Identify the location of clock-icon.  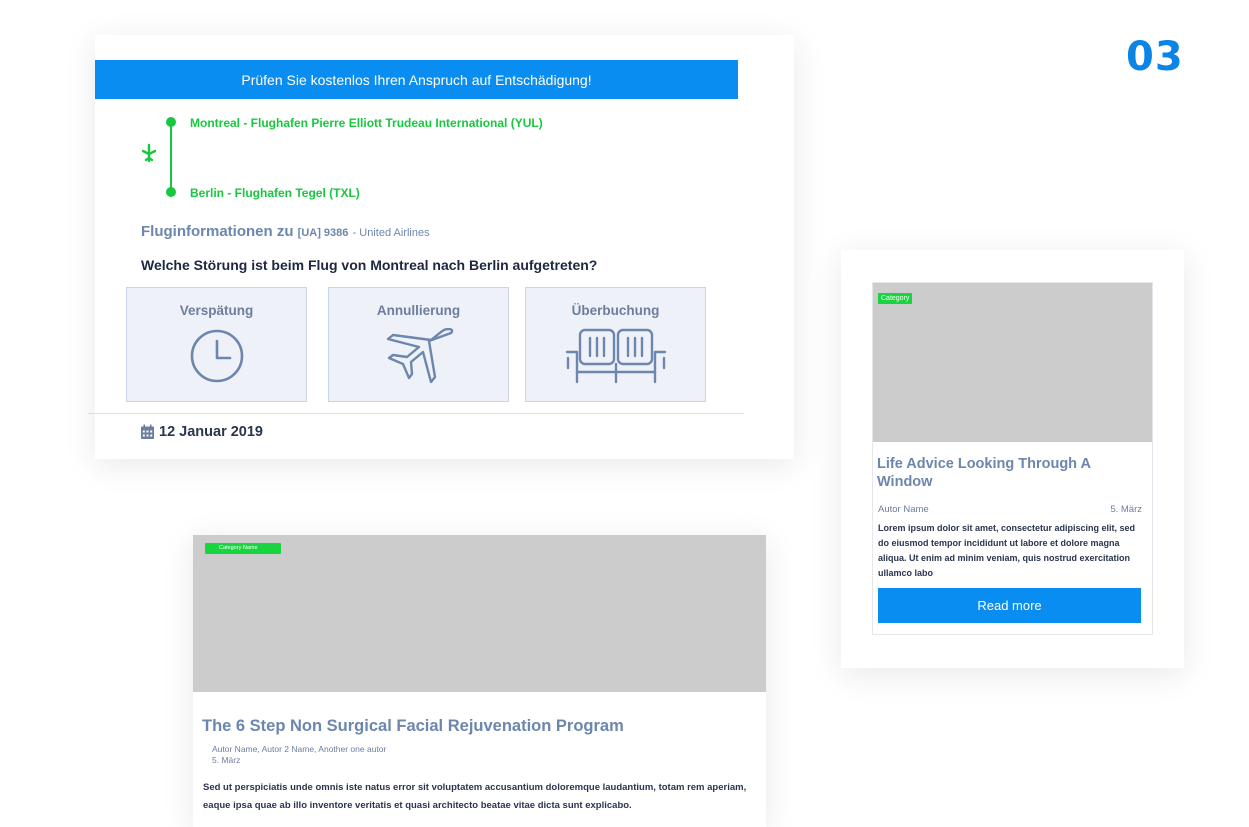
(216, 356).